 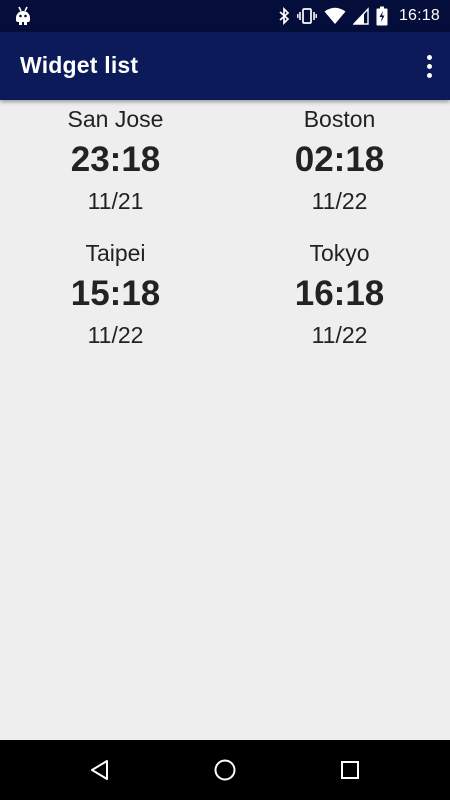 What do you see at coordinates (360, 16) in the screenshot?
I see `cell-signal-icon` at bounding box center [360, 16].